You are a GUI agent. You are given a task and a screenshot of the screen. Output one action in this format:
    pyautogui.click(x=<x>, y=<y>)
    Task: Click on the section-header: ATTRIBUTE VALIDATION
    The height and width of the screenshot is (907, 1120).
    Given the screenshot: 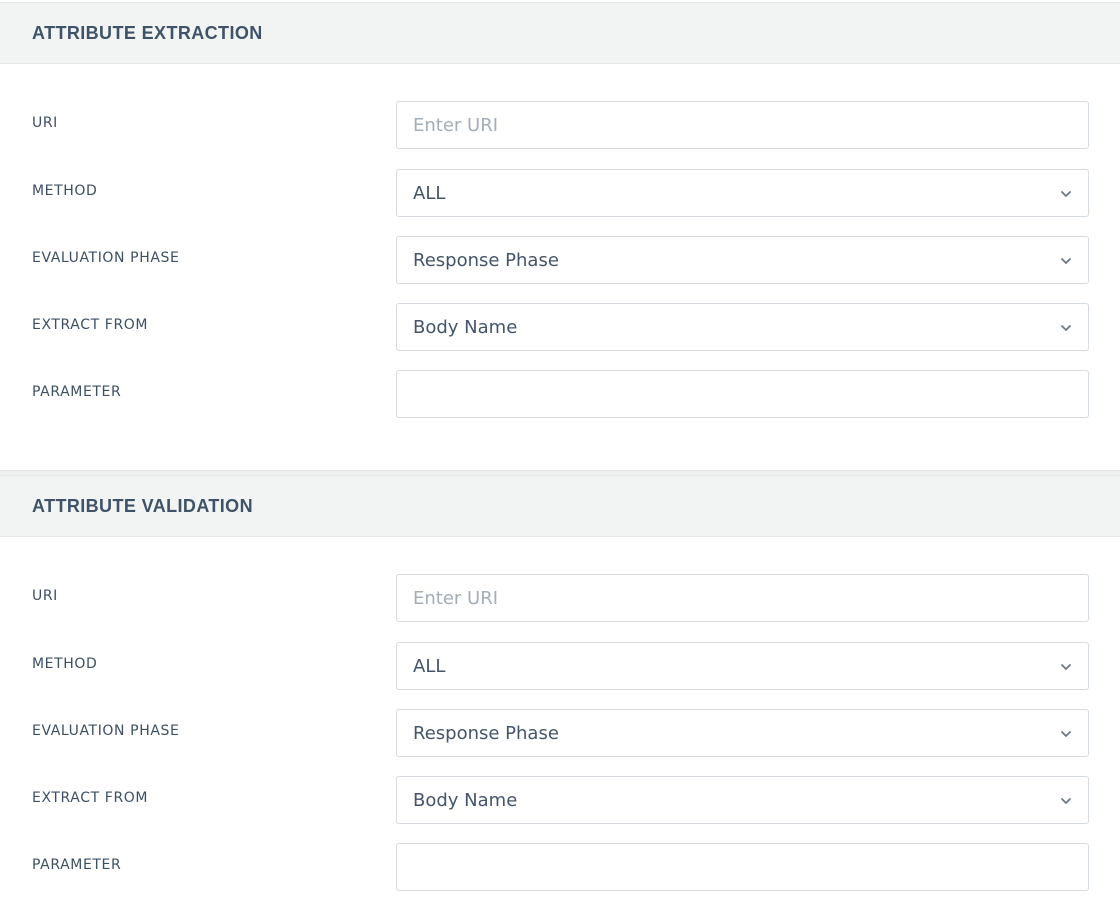 What is the action you would take?
    pyautogui.click(x=560, y=506)
    